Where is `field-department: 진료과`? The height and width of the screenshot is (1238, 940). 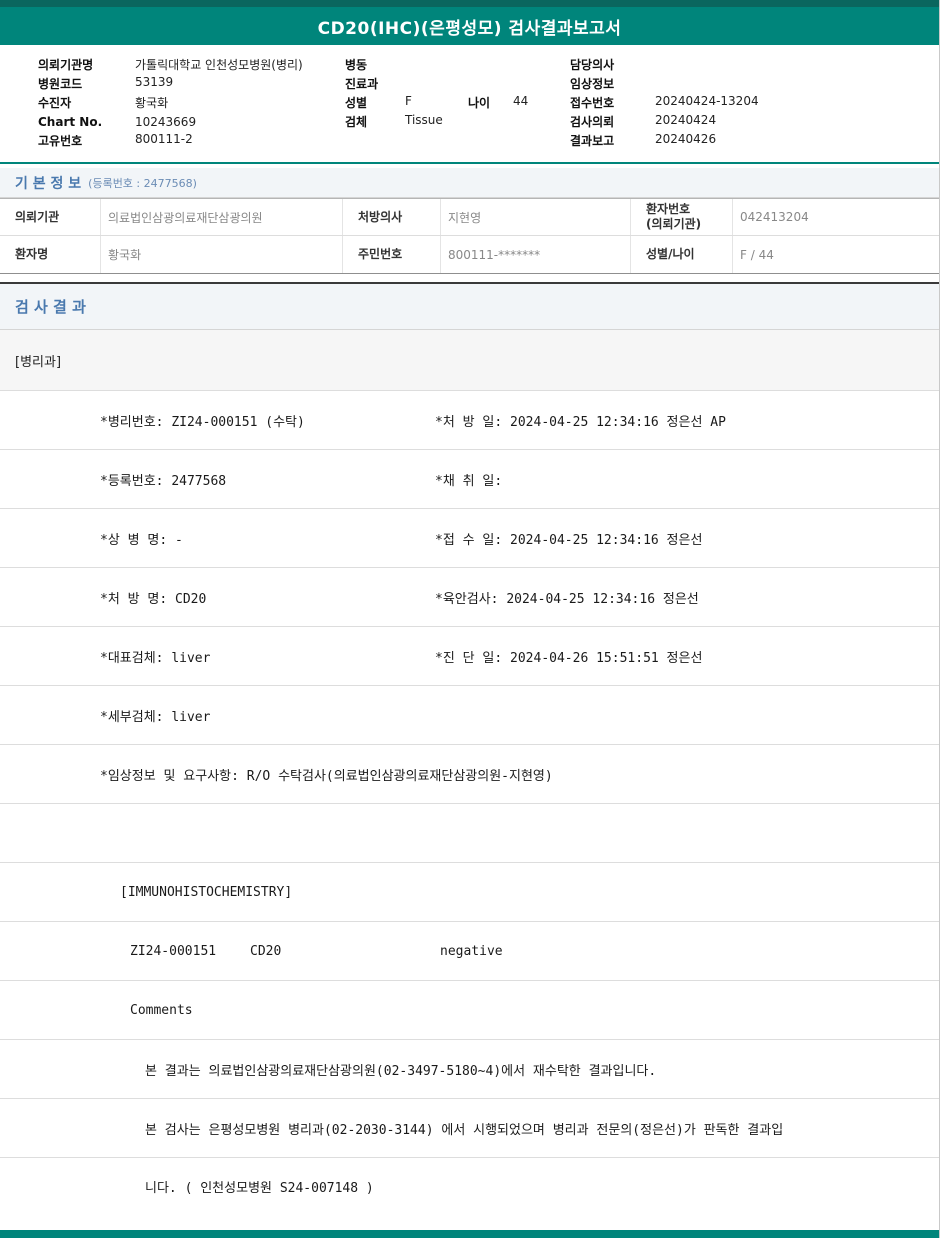 field-department: 진료과 is located at coordinates (457, 83).